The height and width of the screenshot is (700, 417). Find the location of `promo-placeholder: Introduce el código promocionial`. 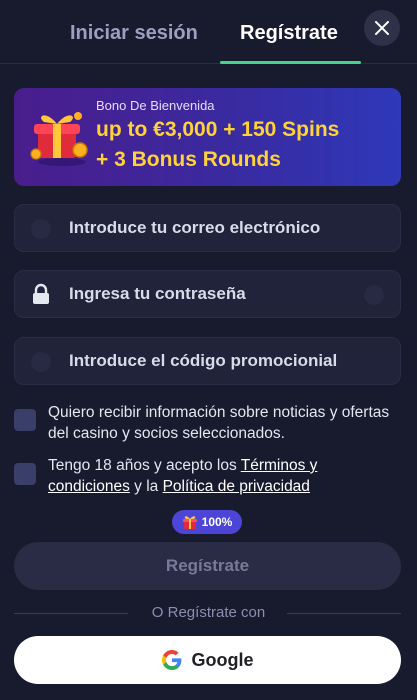

promo-placeholder: Introduce el código promocionial is located at coordinates (203, 360).